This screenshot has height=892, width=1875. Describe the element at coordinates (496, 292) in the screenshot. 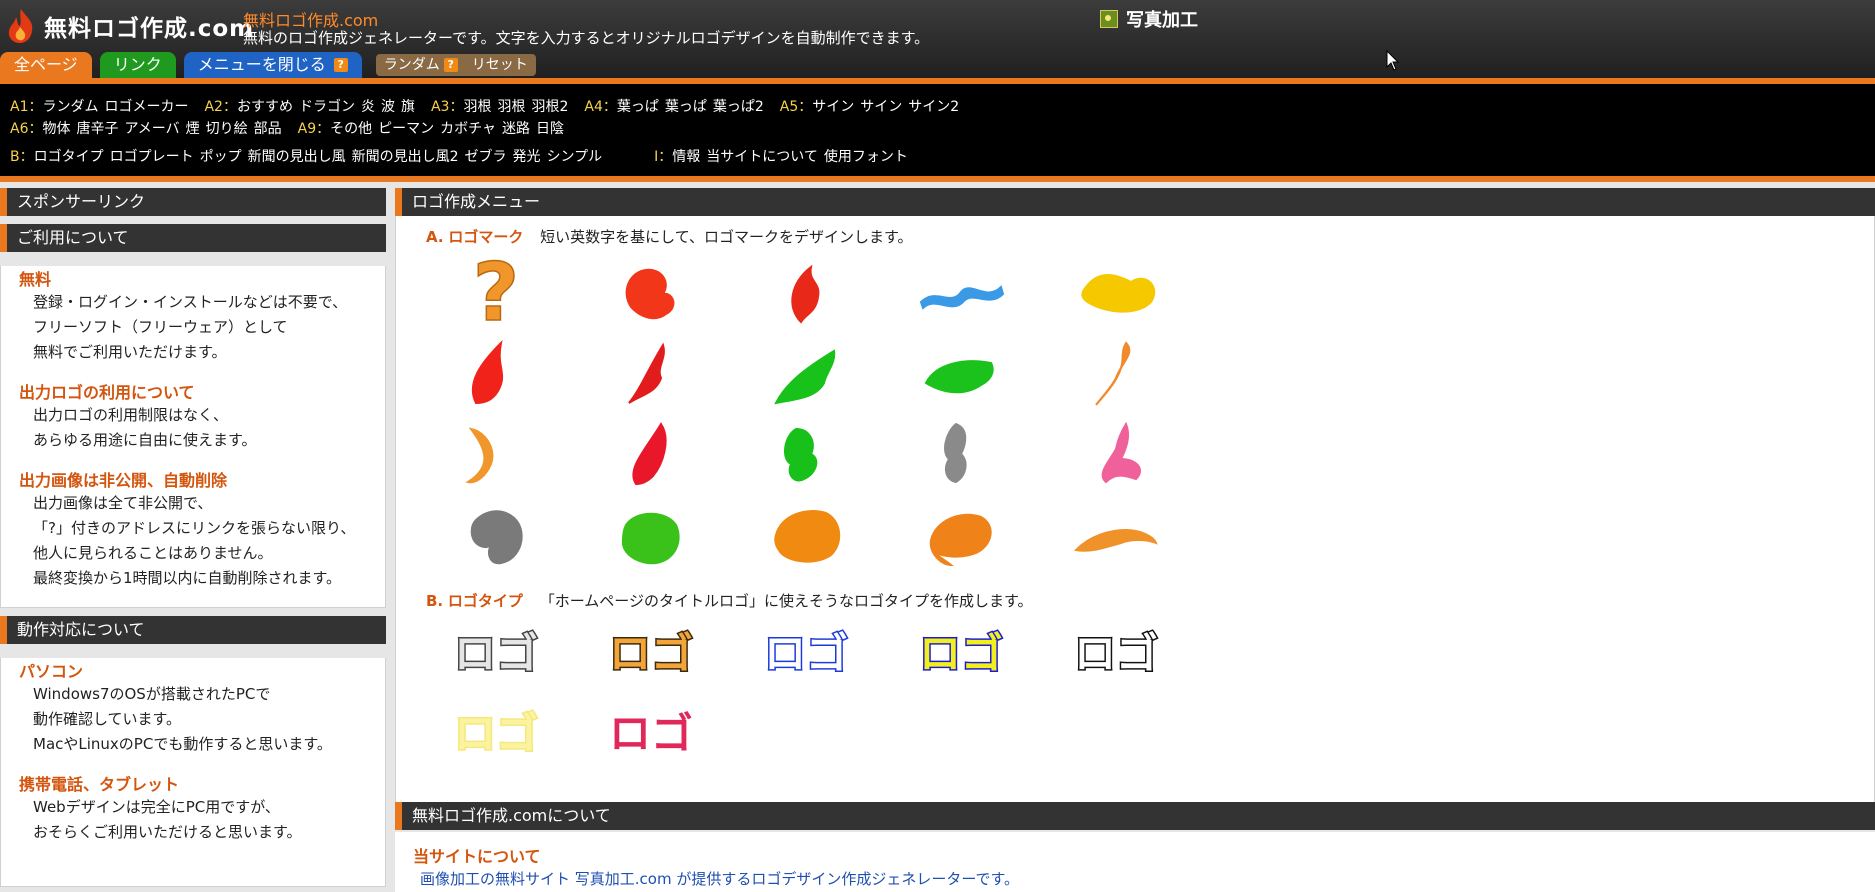

I see `logomark-thumb: ?` at that location.